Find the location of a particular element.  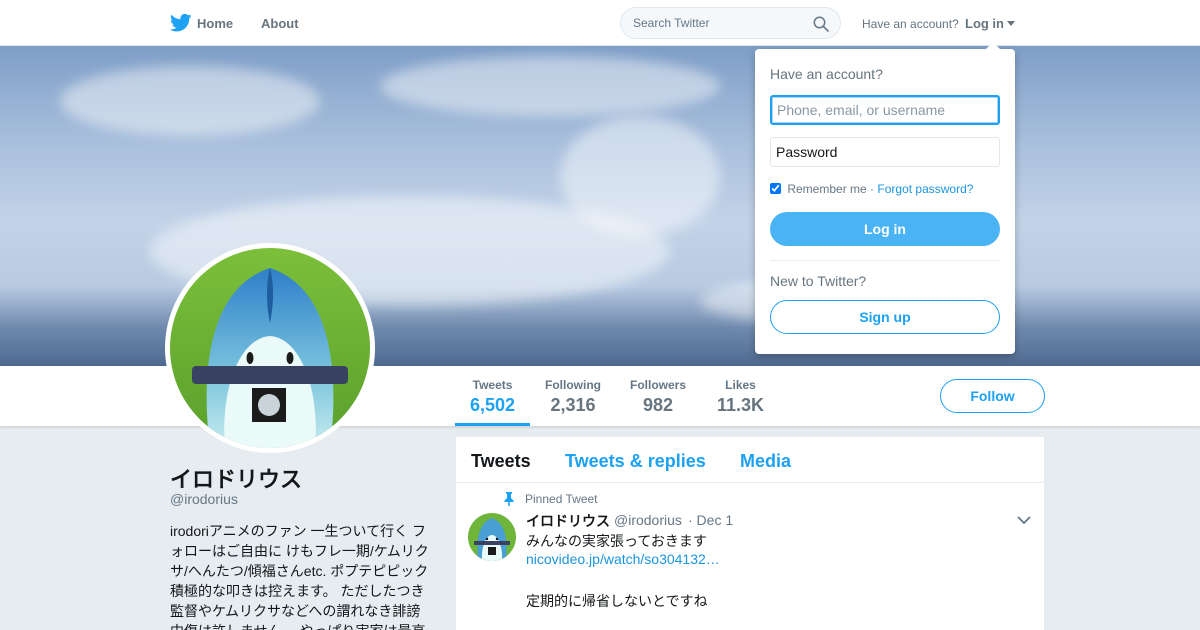

search-icon is located at coordinates (821, 24).